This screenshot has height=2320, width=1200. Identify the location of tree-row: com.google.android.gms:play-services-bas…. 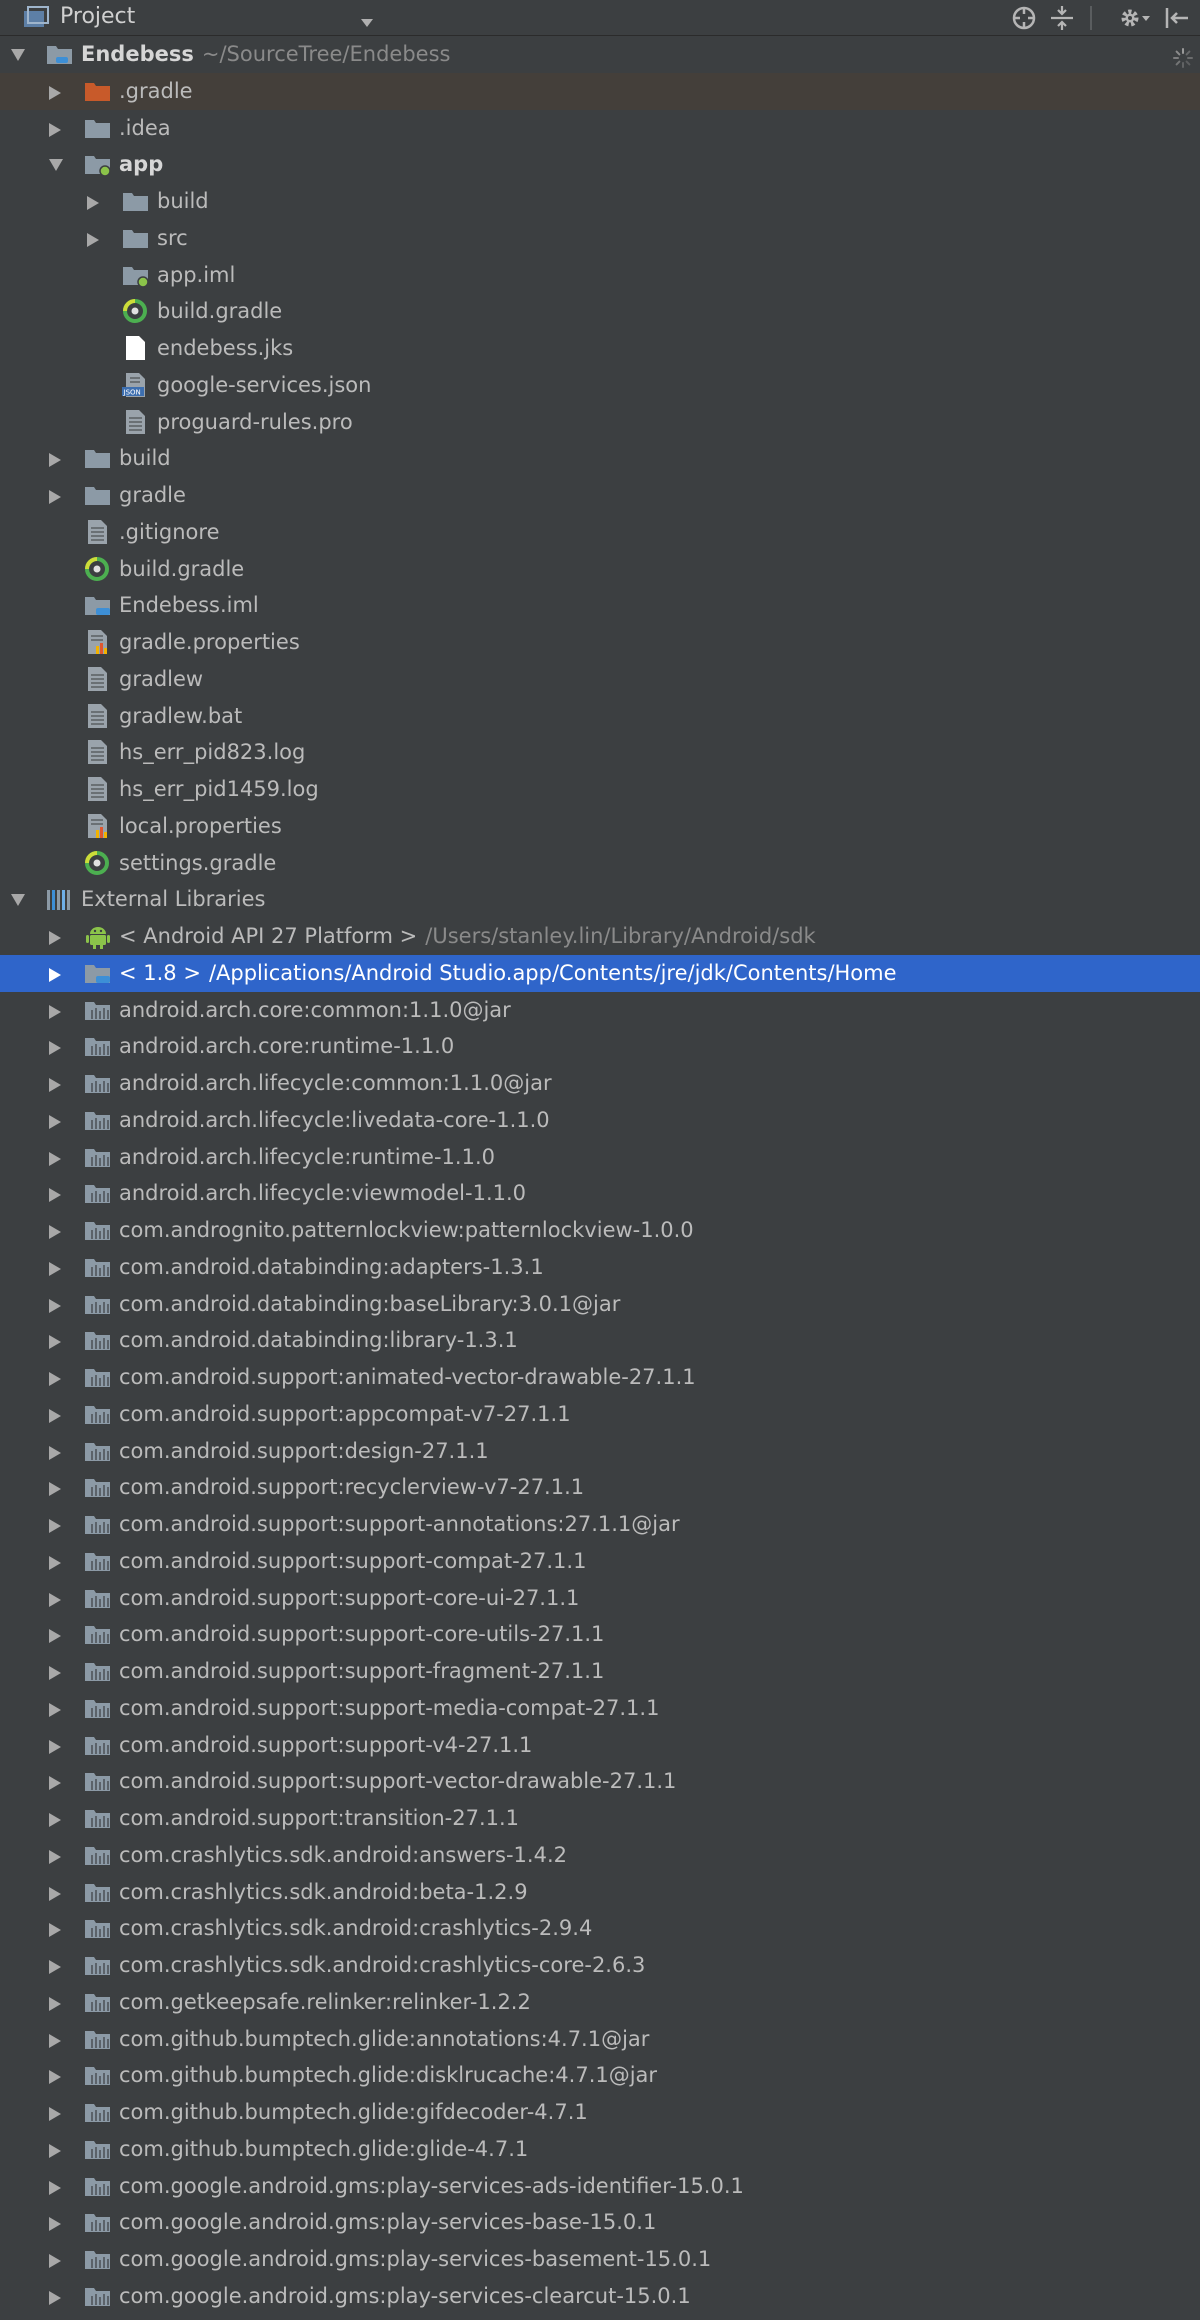
(600, 2259).